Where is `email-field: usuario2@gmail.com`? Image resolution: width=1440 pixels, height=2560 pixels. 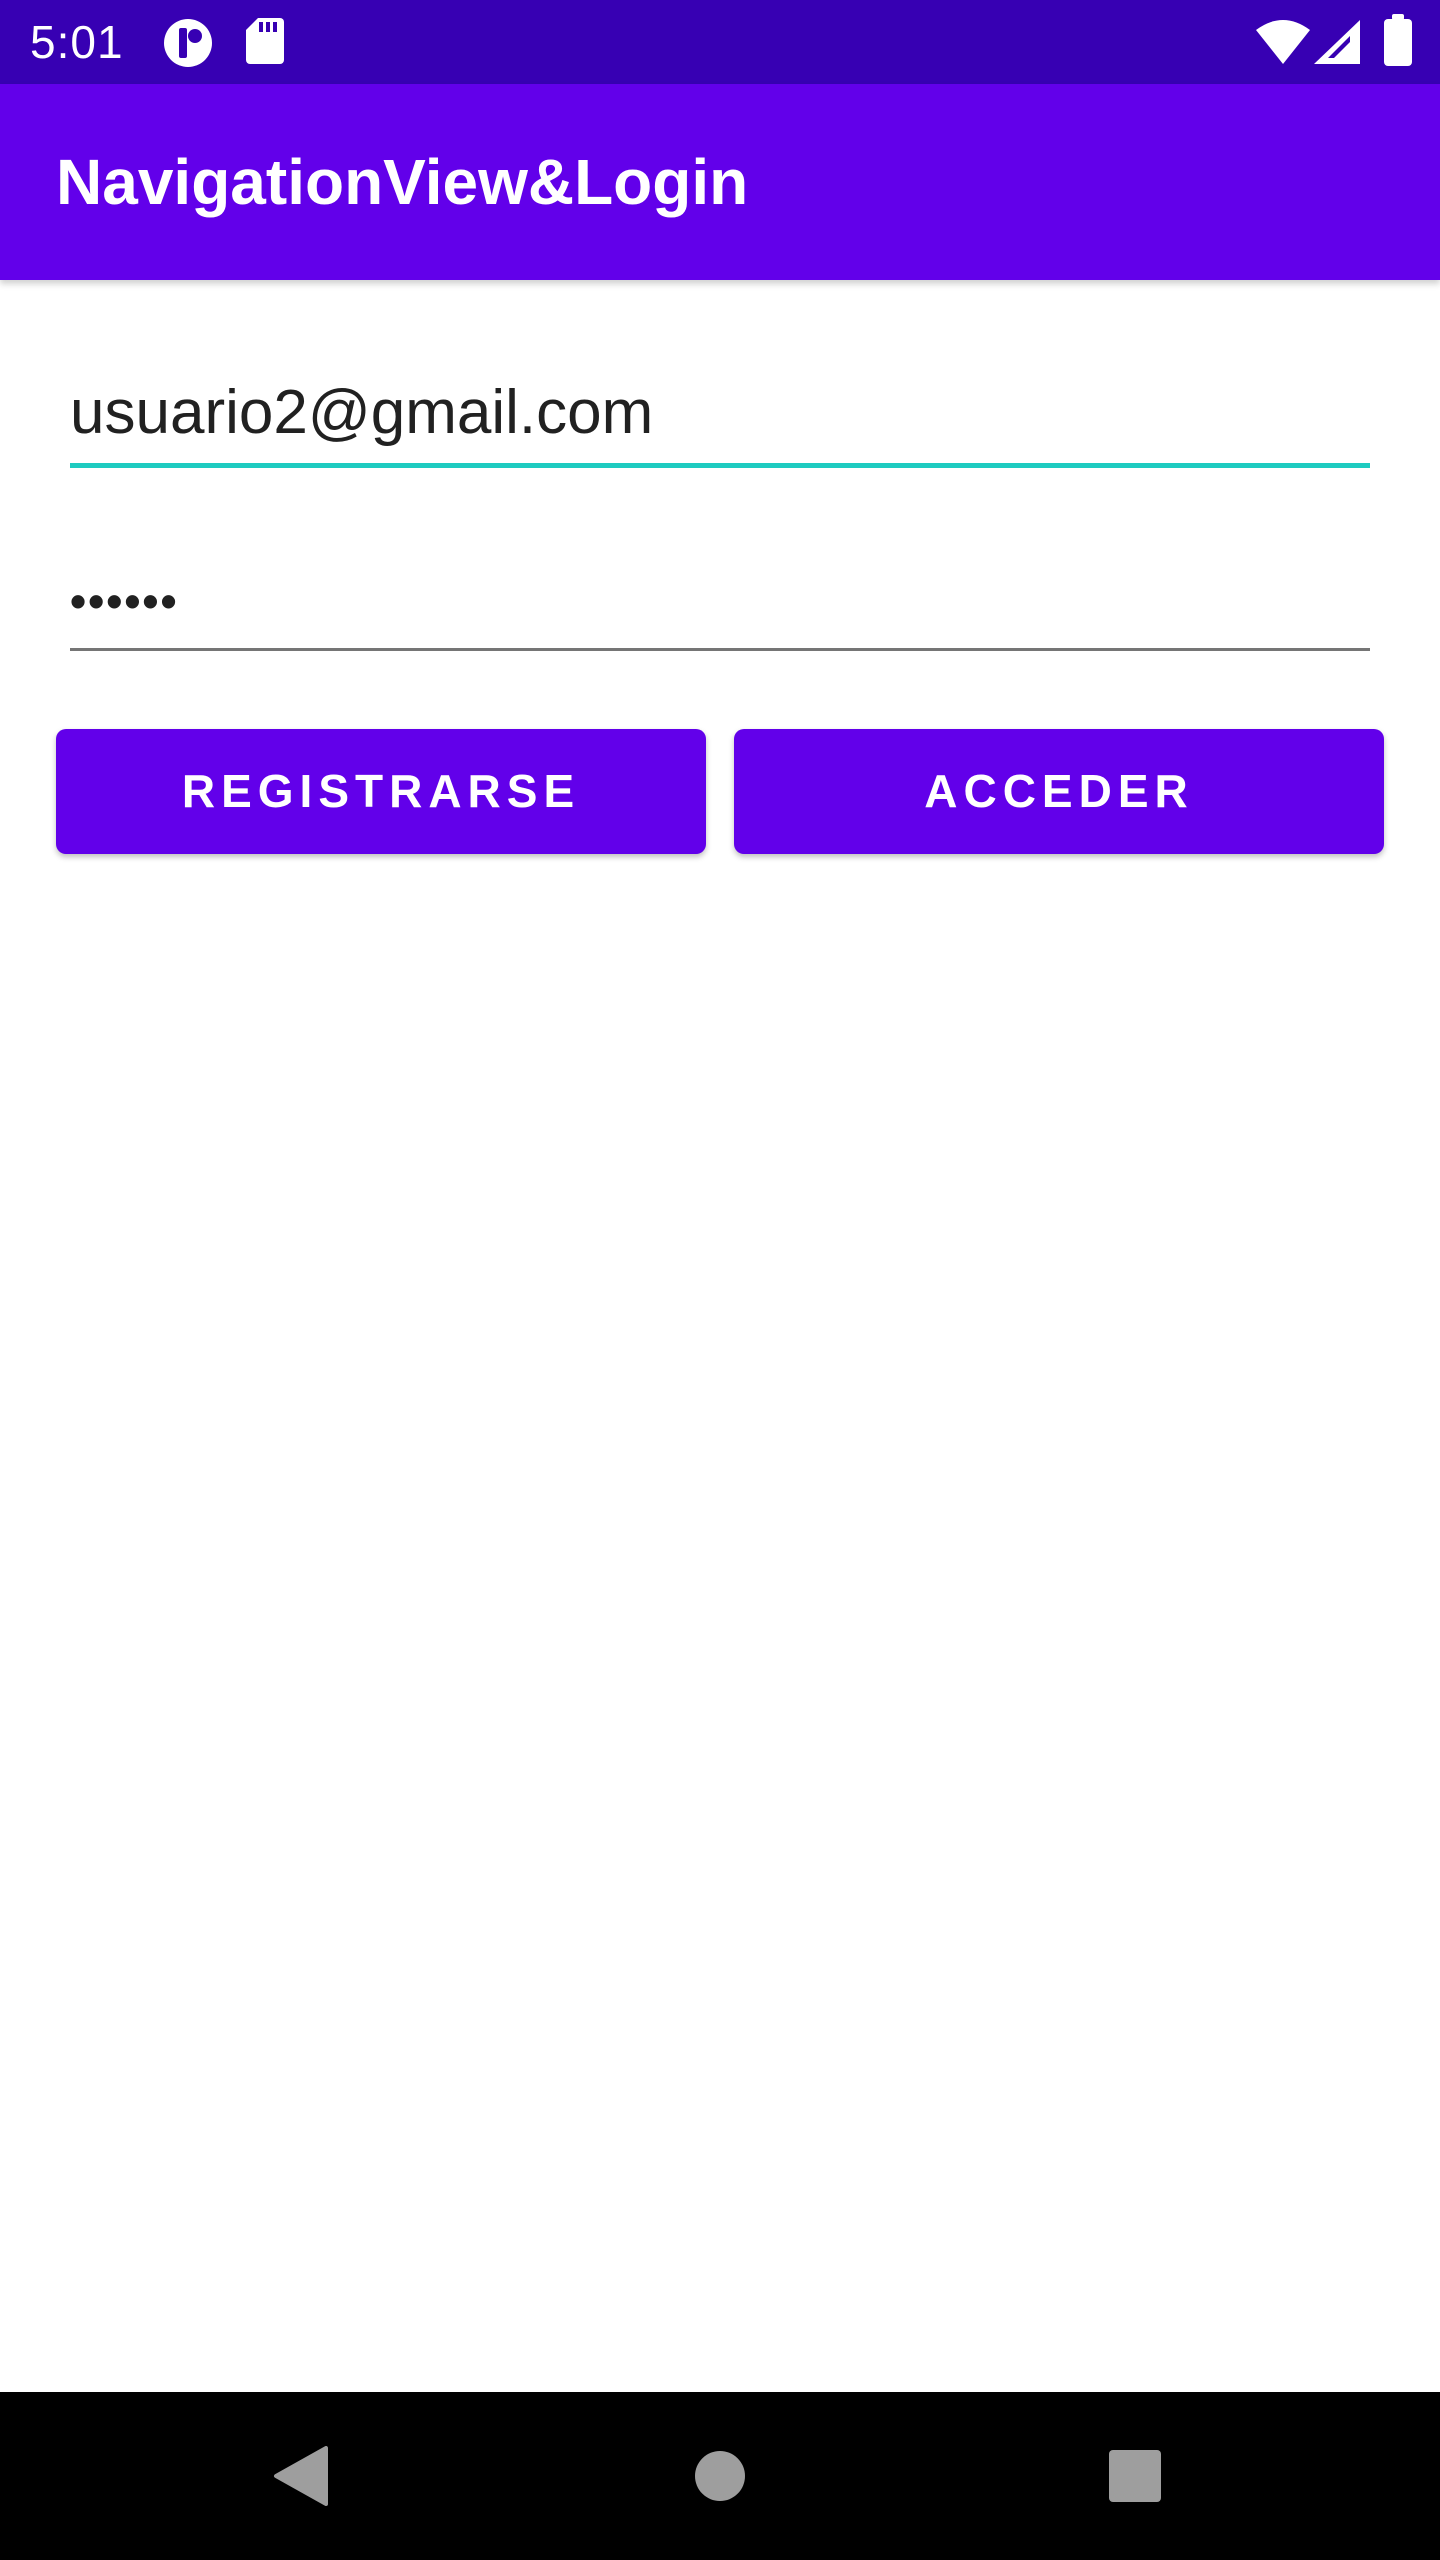 email-field: usuario2@gmail.com is located at coordinates (720, 420).